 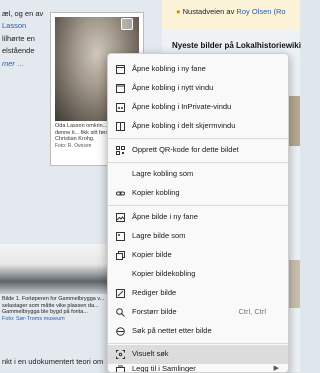 I want to click on menu-item-label: Kopier bildekobling, so click(x=163, y=273).